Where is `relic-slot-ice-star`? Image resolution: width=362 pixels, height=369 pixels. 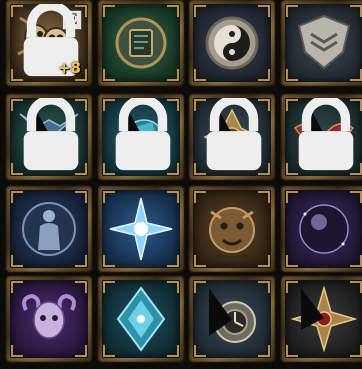 relic-slot-ice-star is located at coordinates (141, 229).